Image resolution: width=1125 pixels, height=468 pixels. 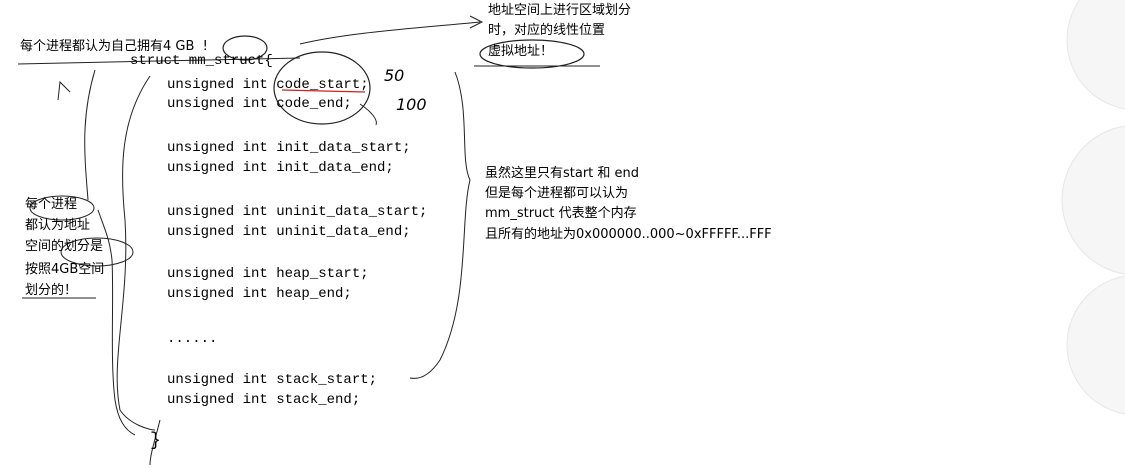 I want to click on code-line: unsigned int init_data_end;, so click(x=280, y=168).